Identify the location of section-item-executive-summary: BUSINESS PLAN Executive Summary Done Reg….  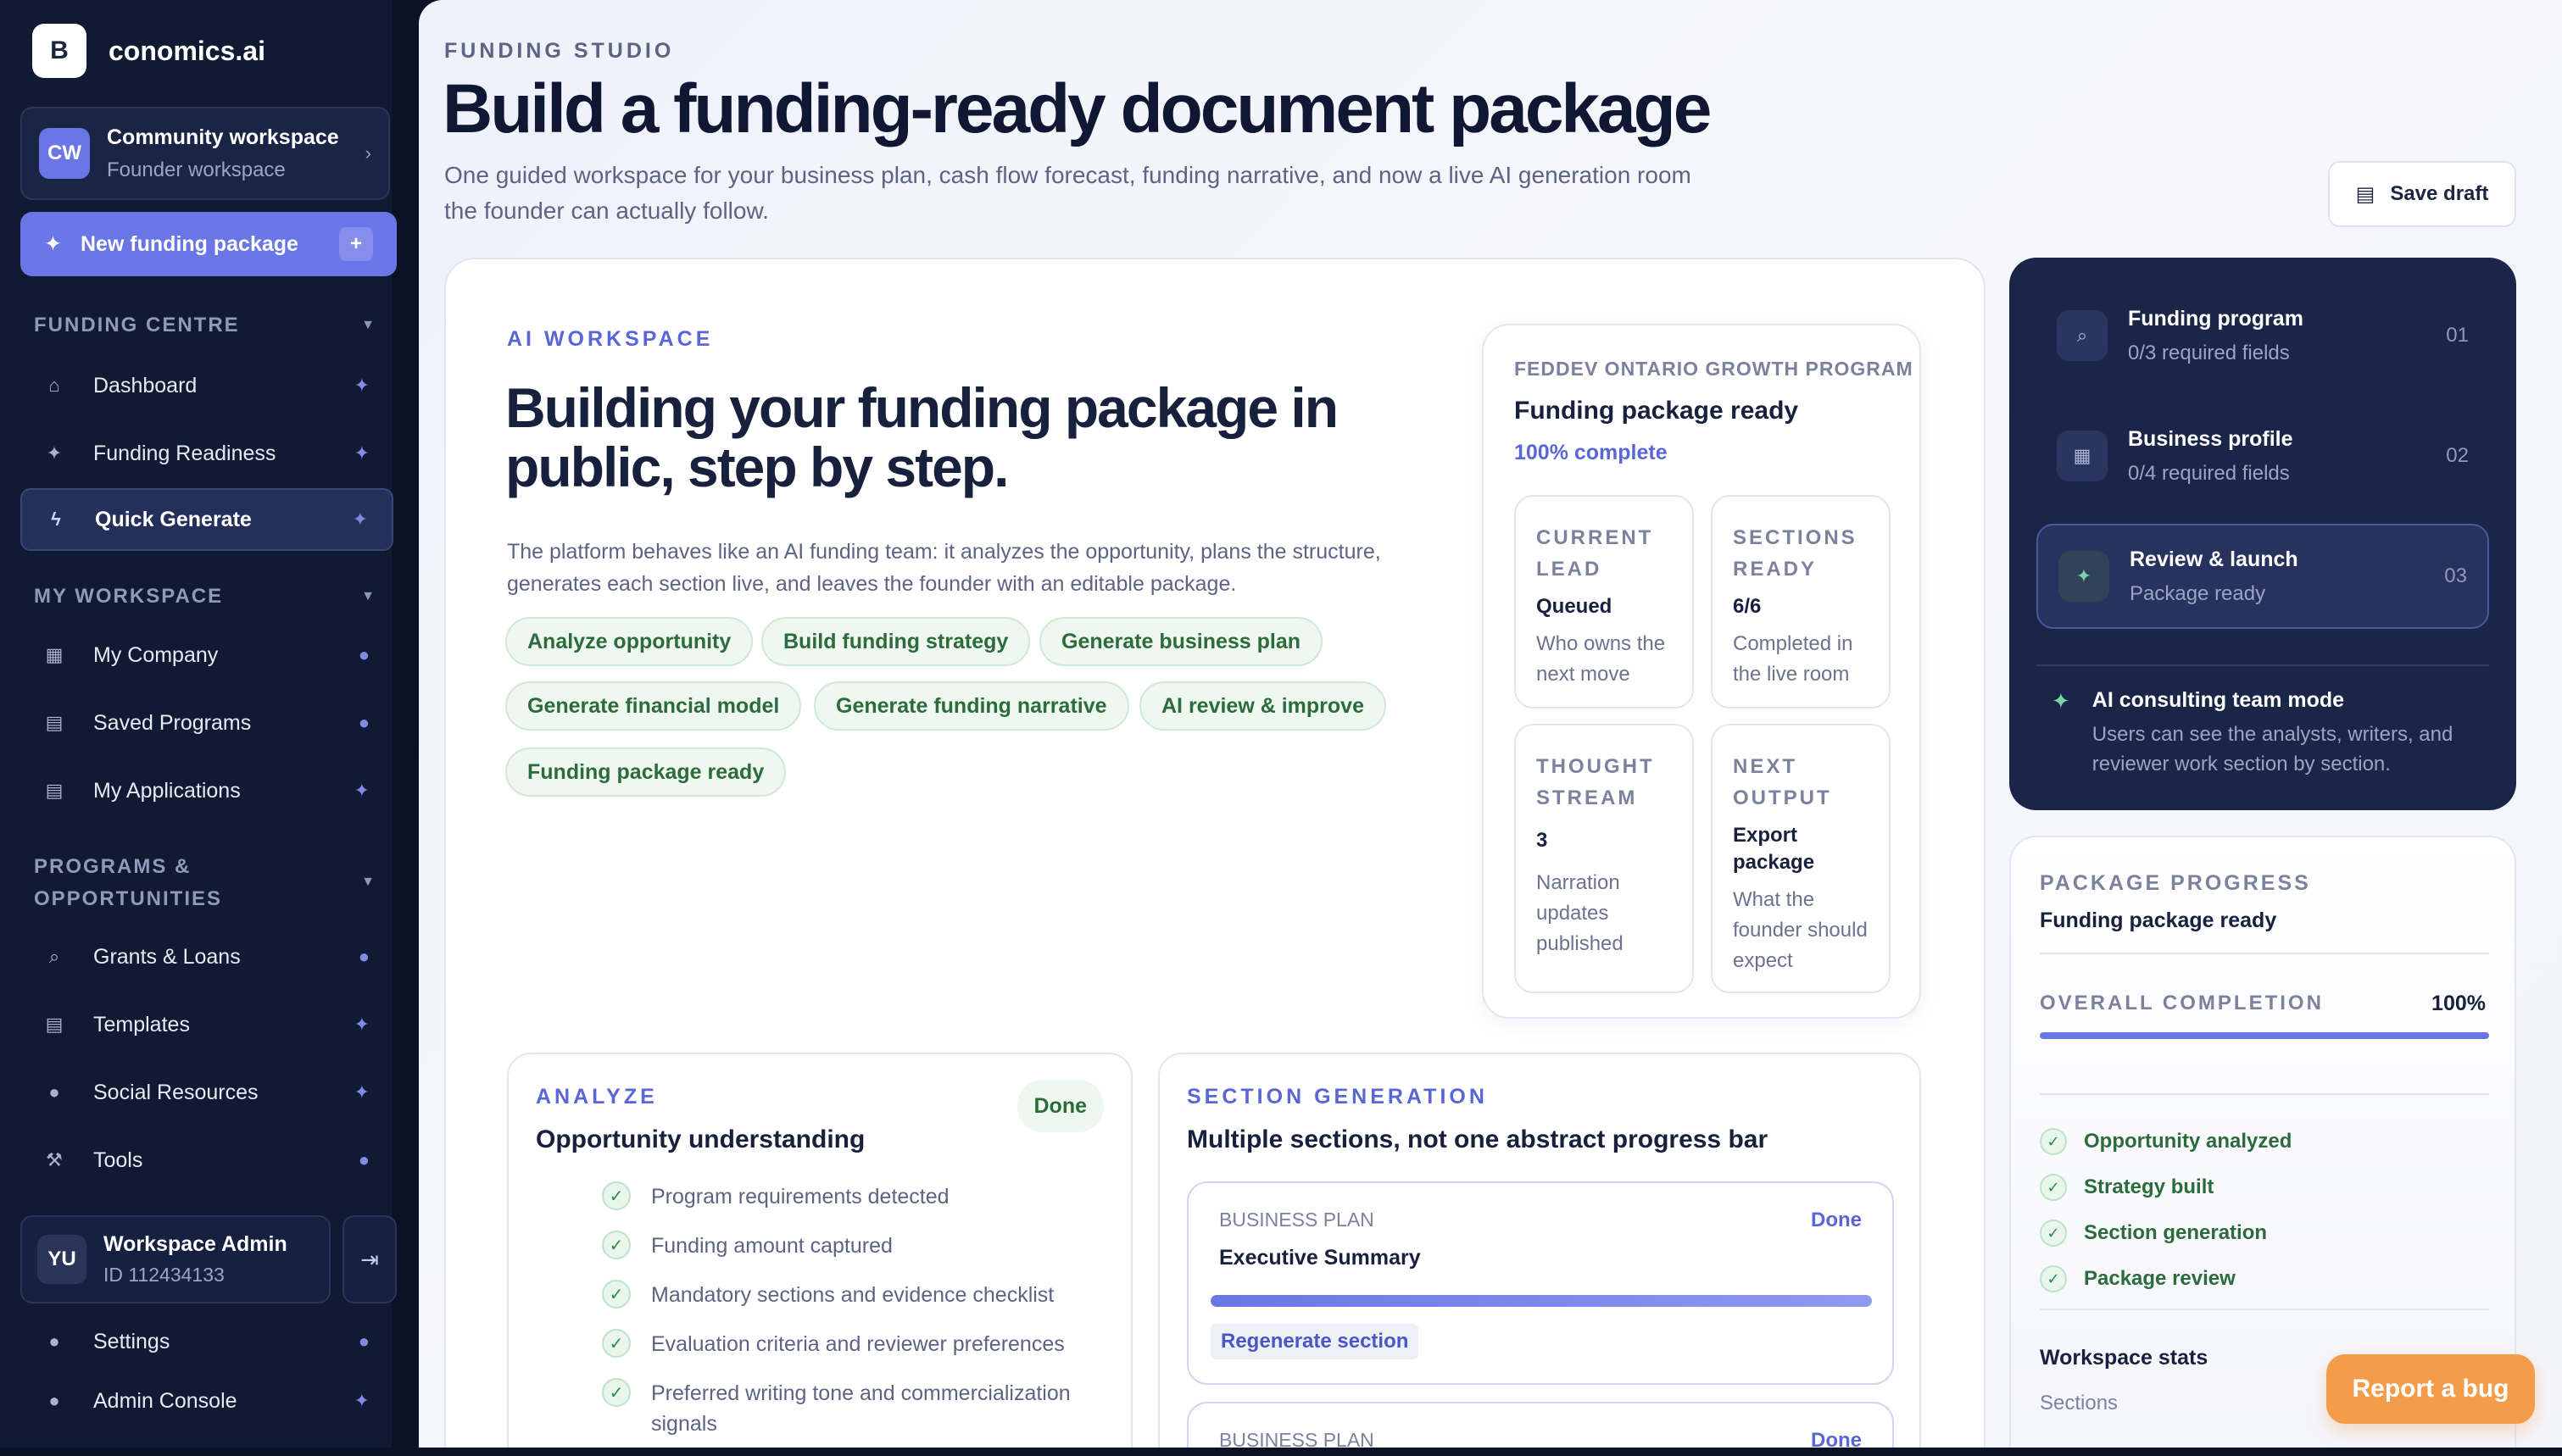
(1540, 1283).